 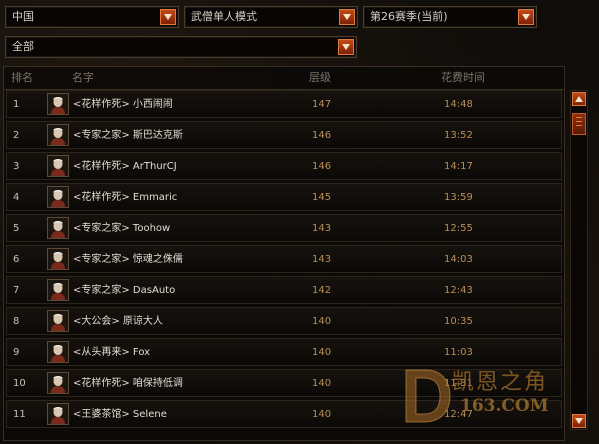 What do you see at coordinates (579, 99) in the screenshot?
I see `arrow-up-icon` at bounding box center [579, 99].